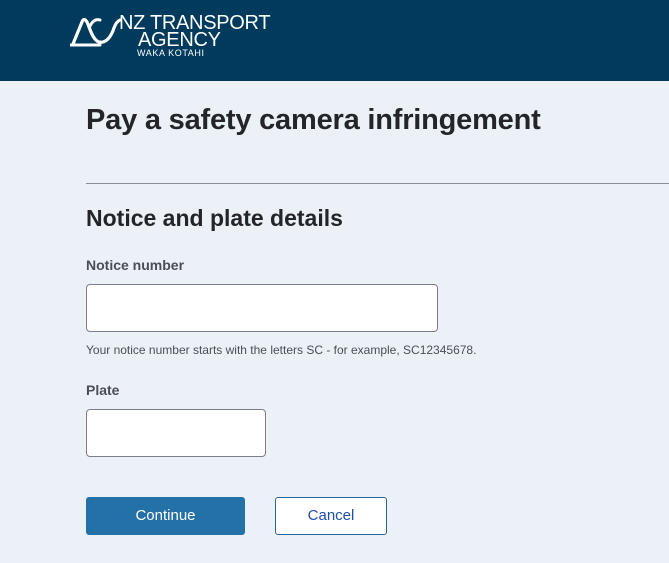  What do you see at coordinates (96, 32) in the screenshot?
I see `waka-kotahi-logo-icon` at bounding box center [96, 32].